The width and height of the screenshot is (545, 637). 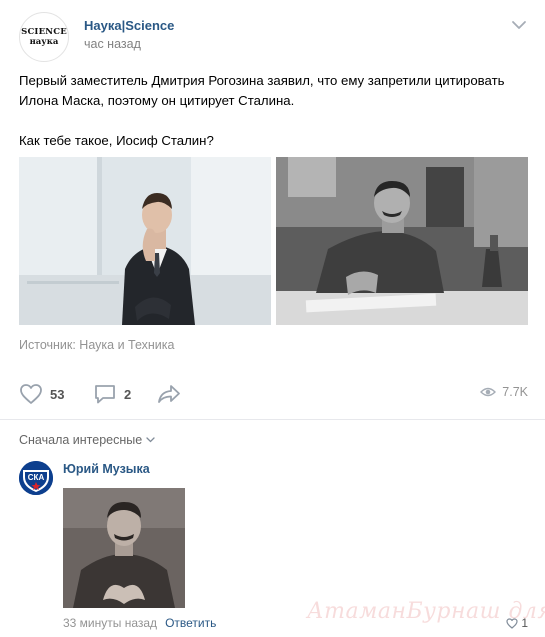 What do you see at coordinates (129, 25) in the screenshot?
I see `group-name-link: Наука|Science` at bounding box center [129, 25].